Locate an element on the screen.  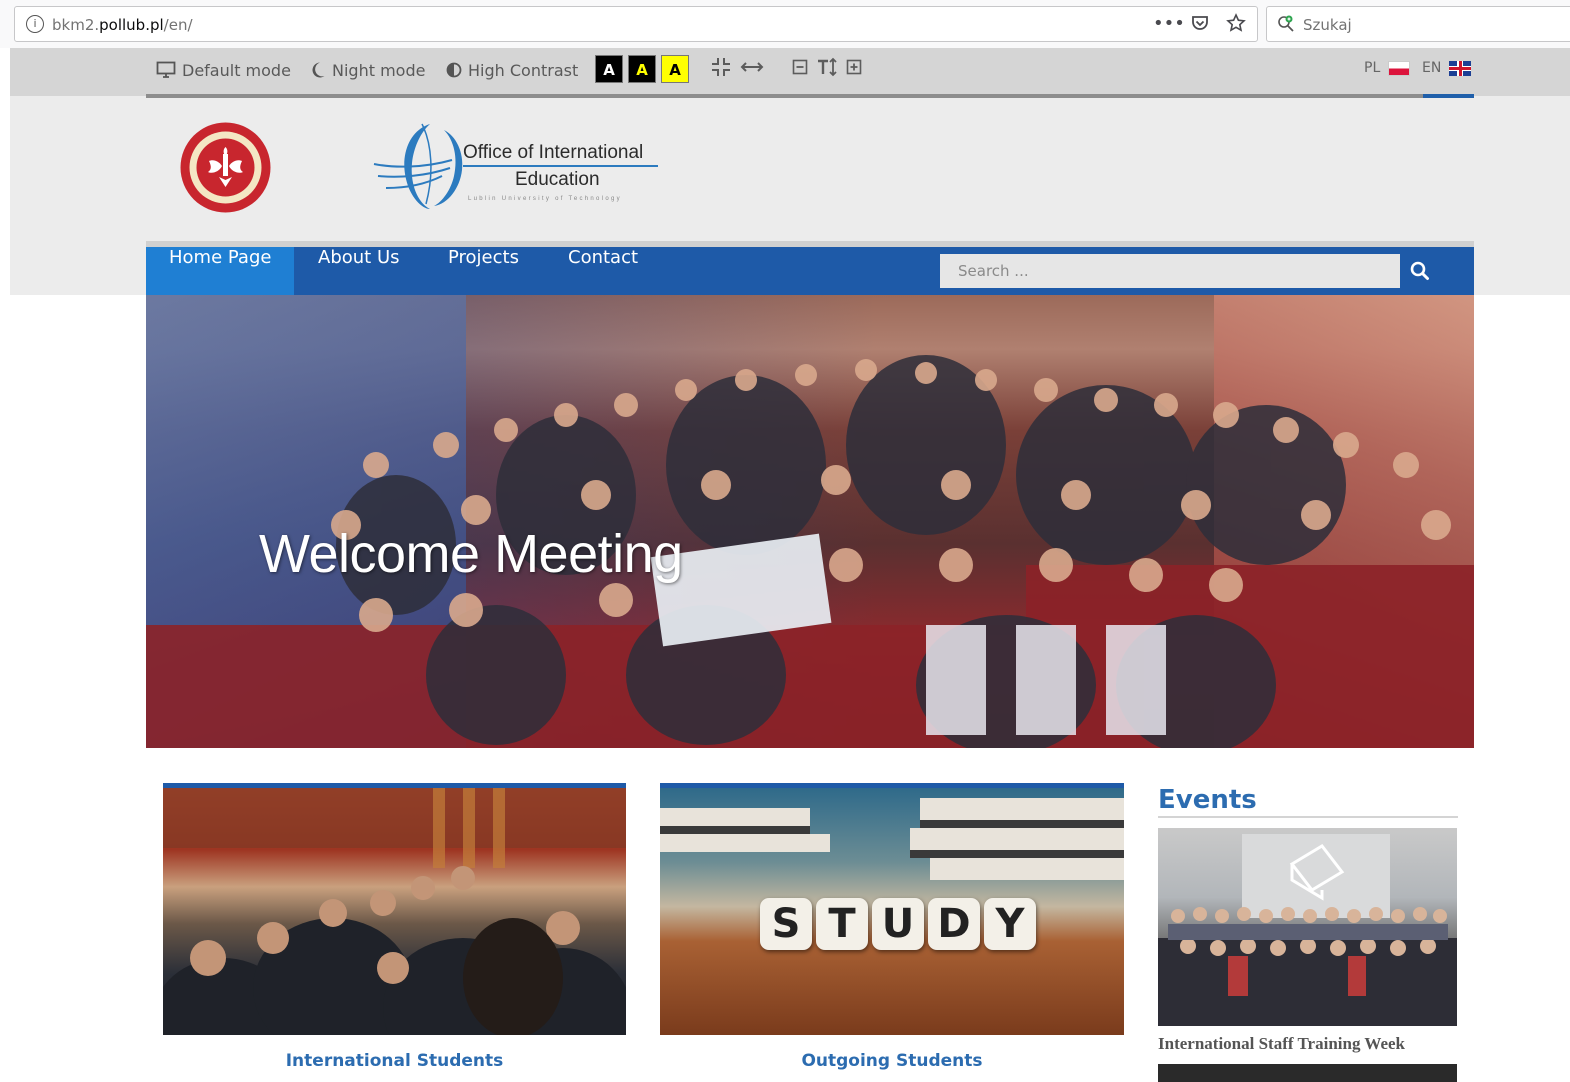
hero-caption: Welcome Meeting is located at coordinates (471, 554).